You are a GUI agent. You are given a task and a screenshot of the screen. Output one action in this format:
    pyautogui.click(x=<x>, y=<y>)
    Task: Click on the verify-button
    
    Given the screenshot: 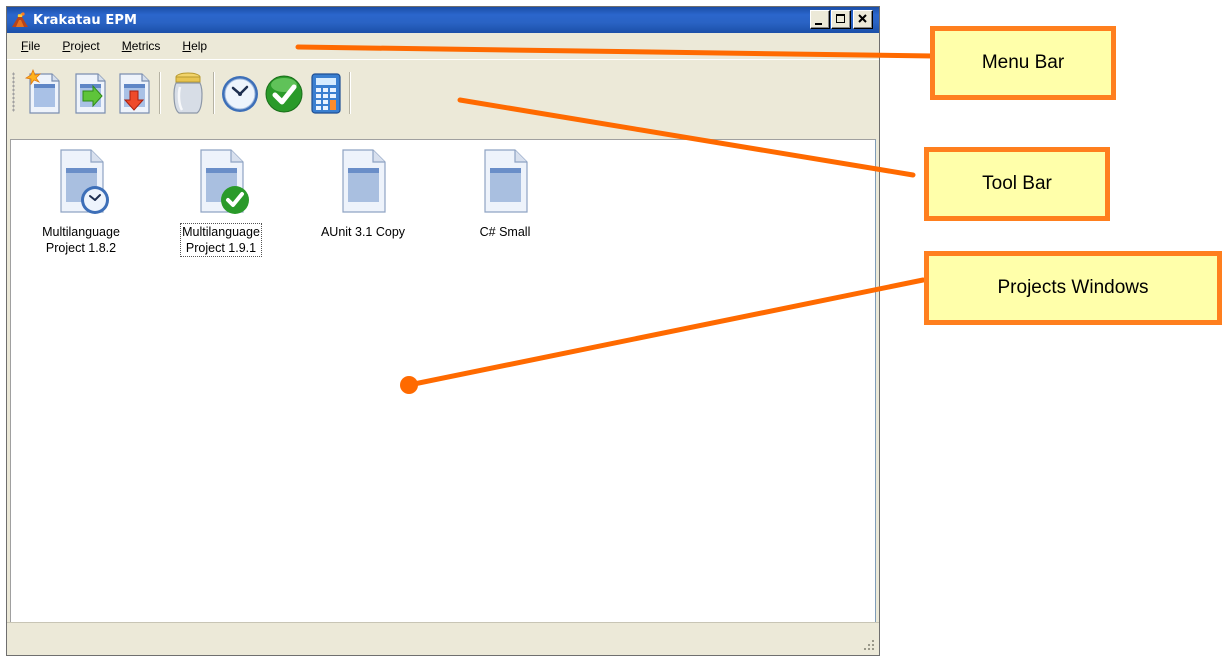 What is the action you would take?
    pyautogui.click(x=284, y=93)
    